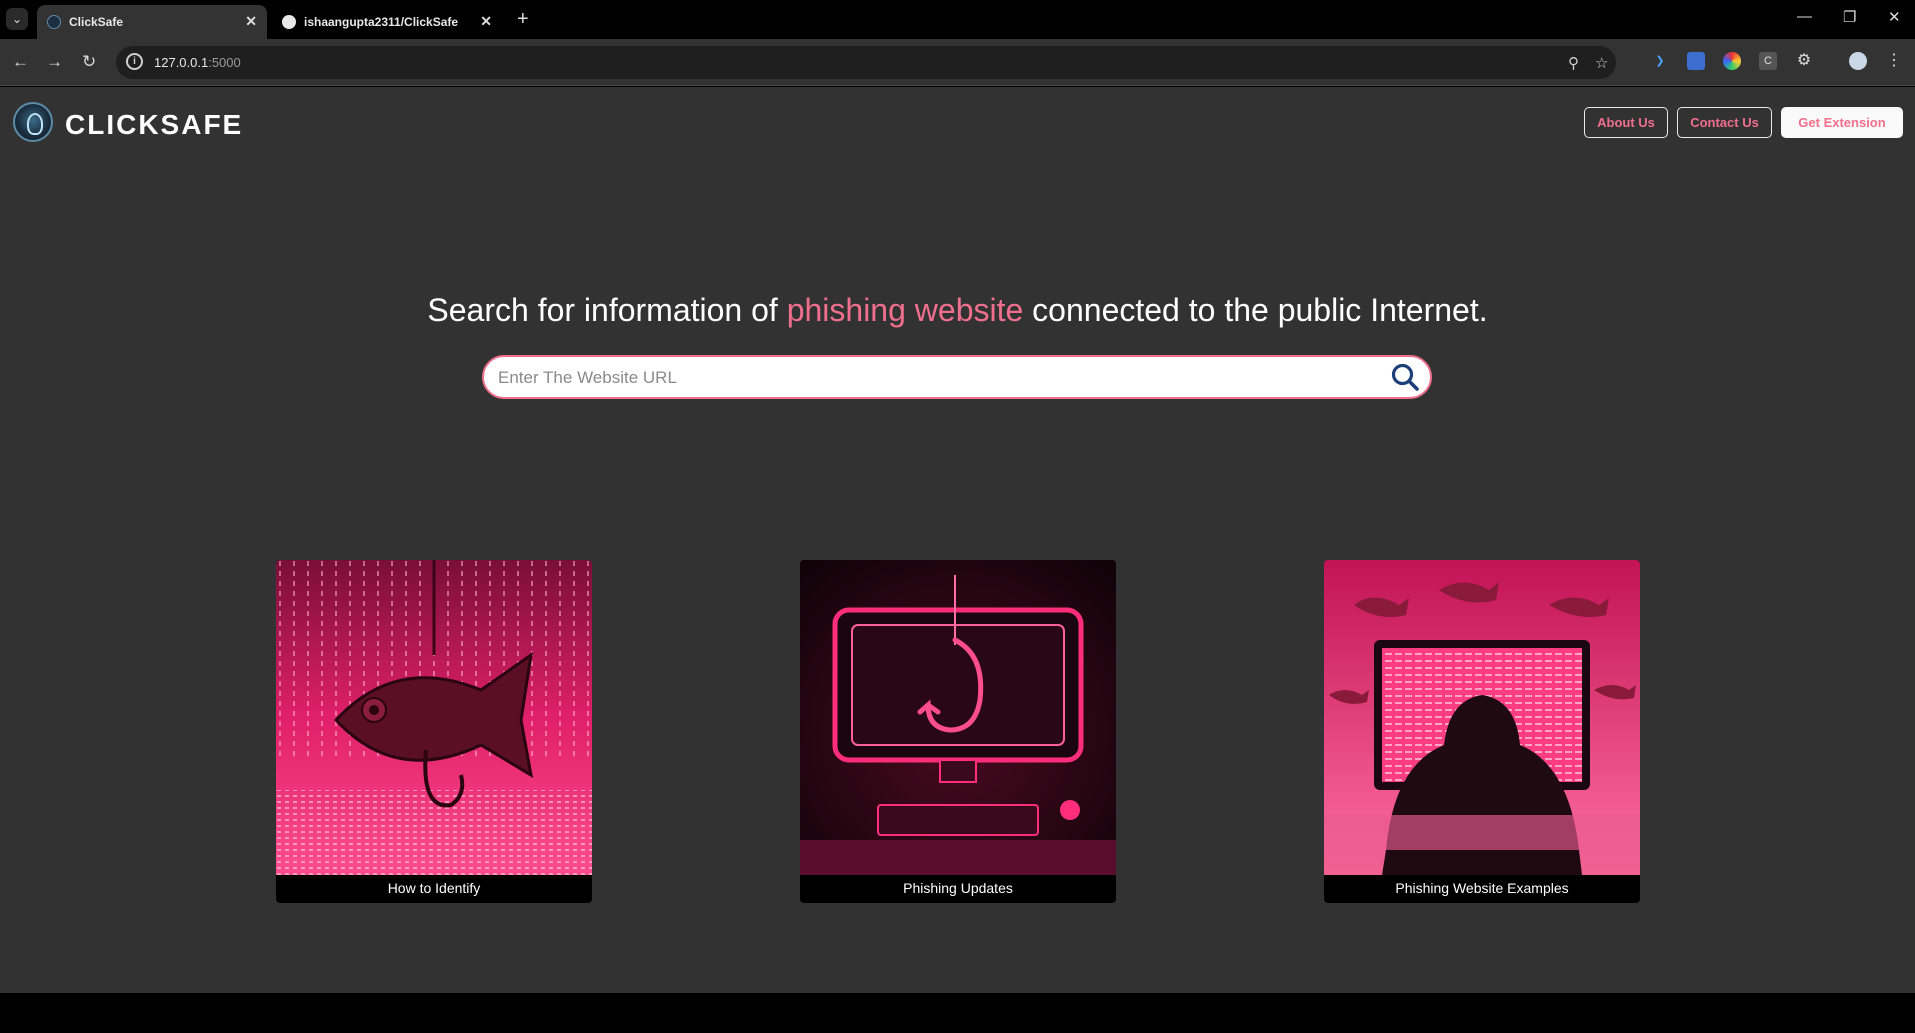 The width and height of the screenshot is (1915, 1033). I want to click on card-phishing-updates: Phishing Updates, so click(958, 731).